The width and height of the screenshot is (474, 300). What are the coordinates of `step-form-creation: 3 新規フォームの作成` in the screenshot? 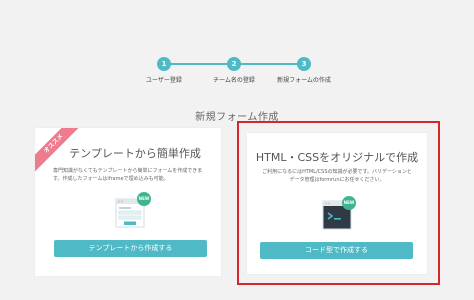 It's located at (304, 70).